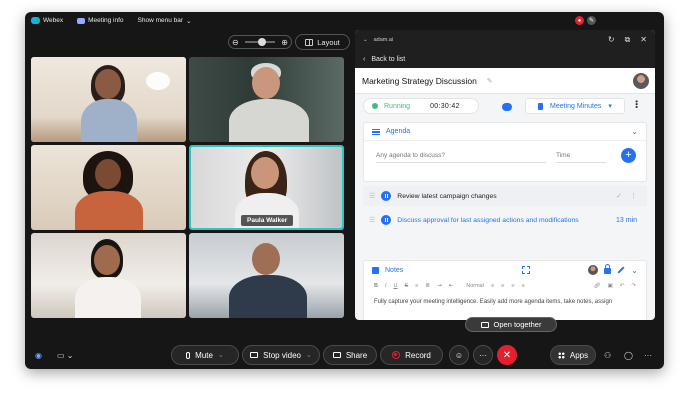 This screenshot has width=688, height=408. I want to click on panel-header: ⌄ adam.ai ↻ ⧉ ✕, so click(505, 40).